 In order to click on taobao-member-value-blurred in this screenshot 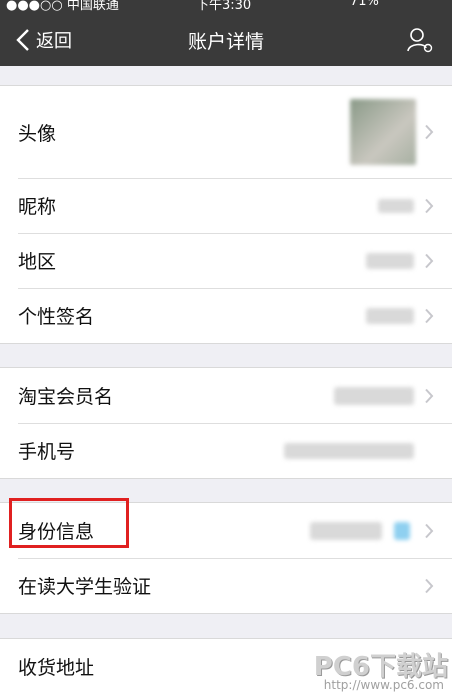, I will do `click(374, 395)`.